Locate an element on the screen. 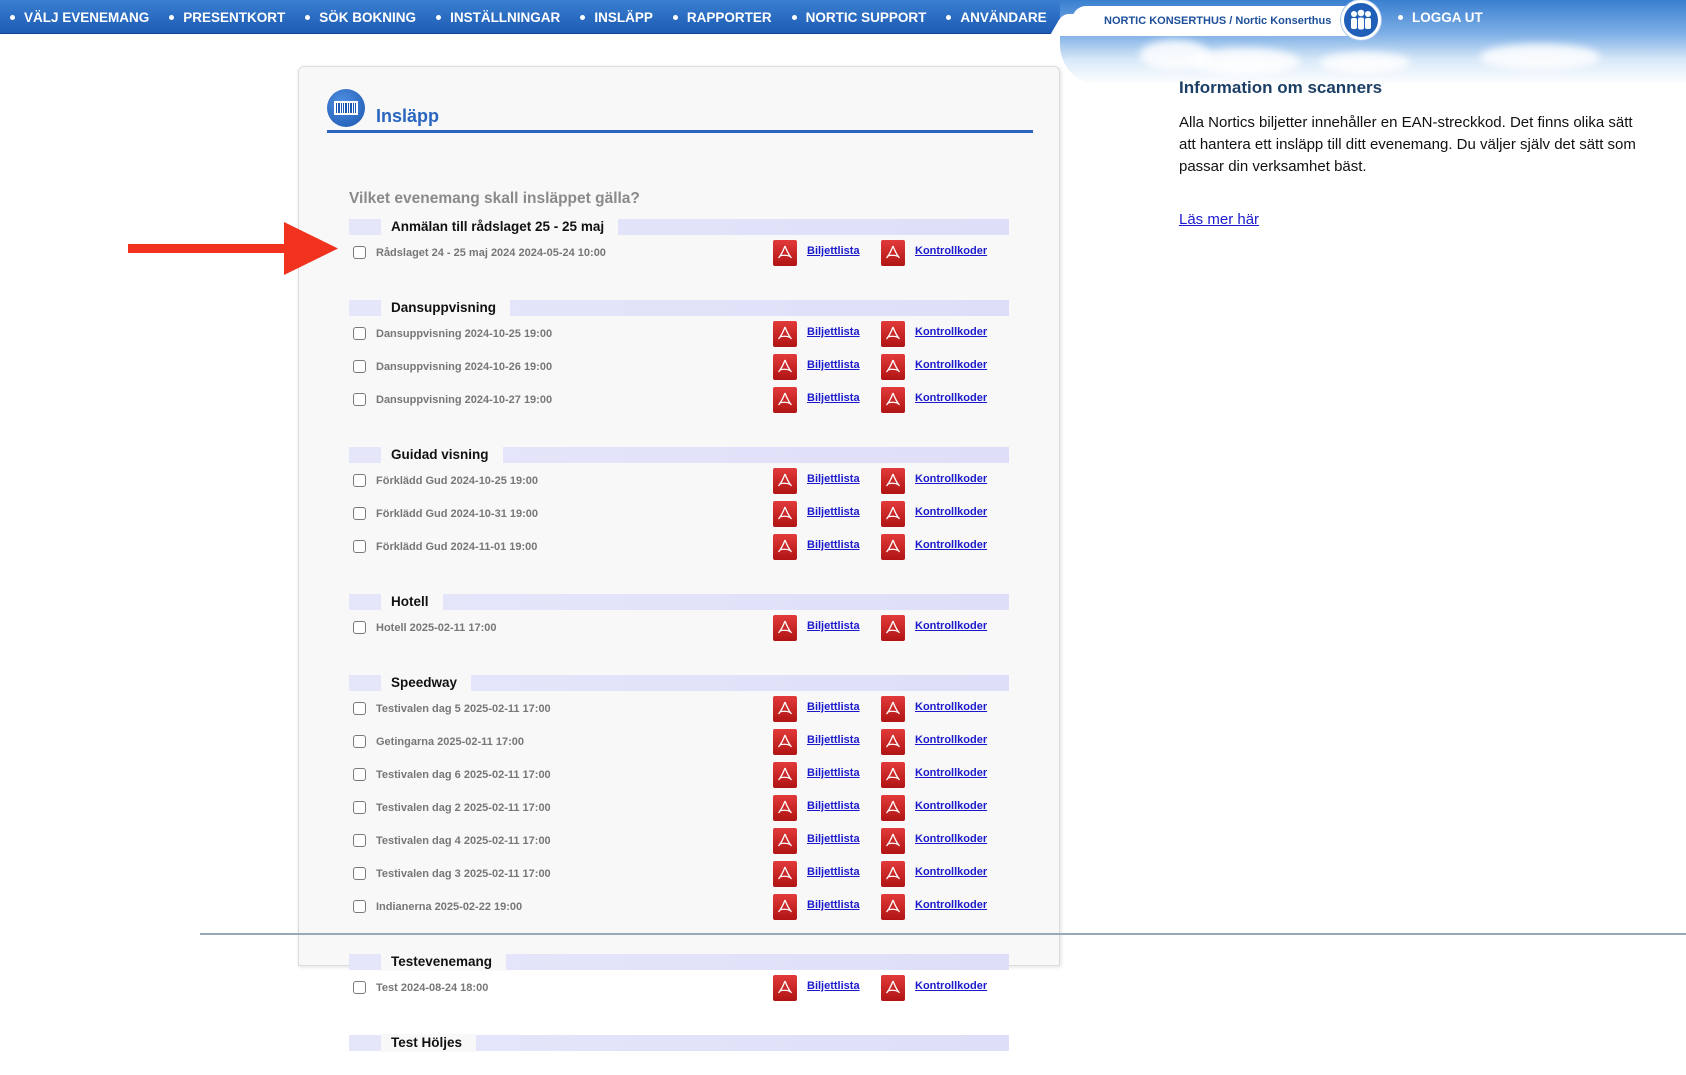 The width and height of the screenshot is (1686, 1075). nav-item-5: INSLÄPP is located at coordinates (616, 17).